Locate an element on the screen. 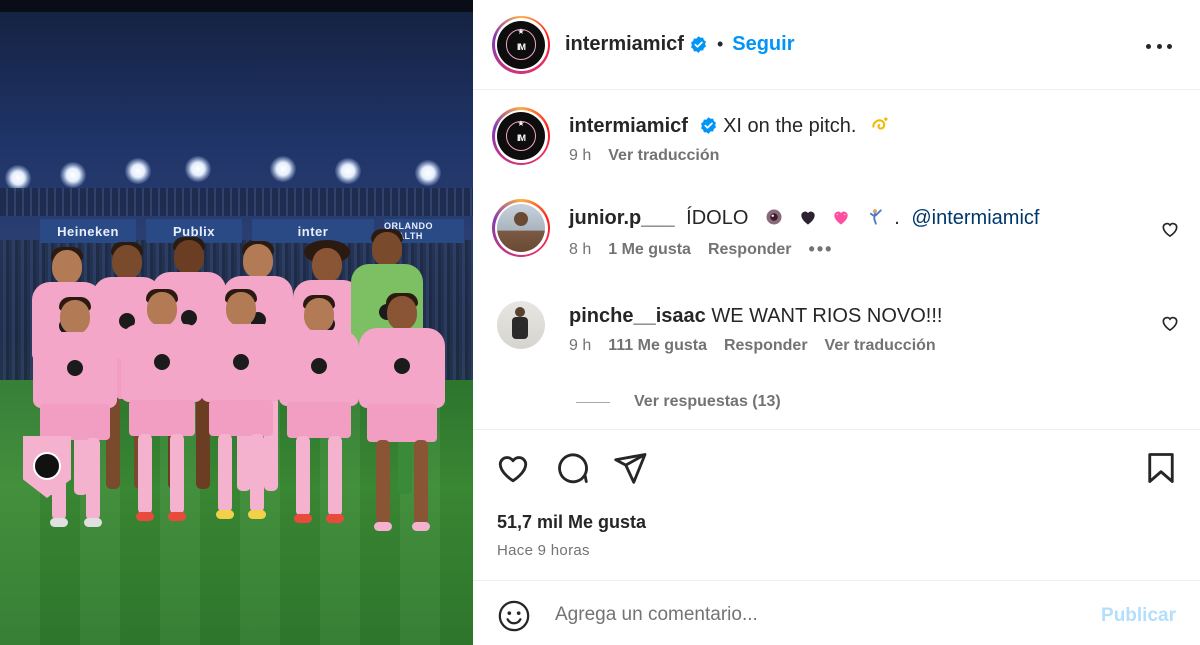  eye-emoji-icon is located at coordinates (774, 217).